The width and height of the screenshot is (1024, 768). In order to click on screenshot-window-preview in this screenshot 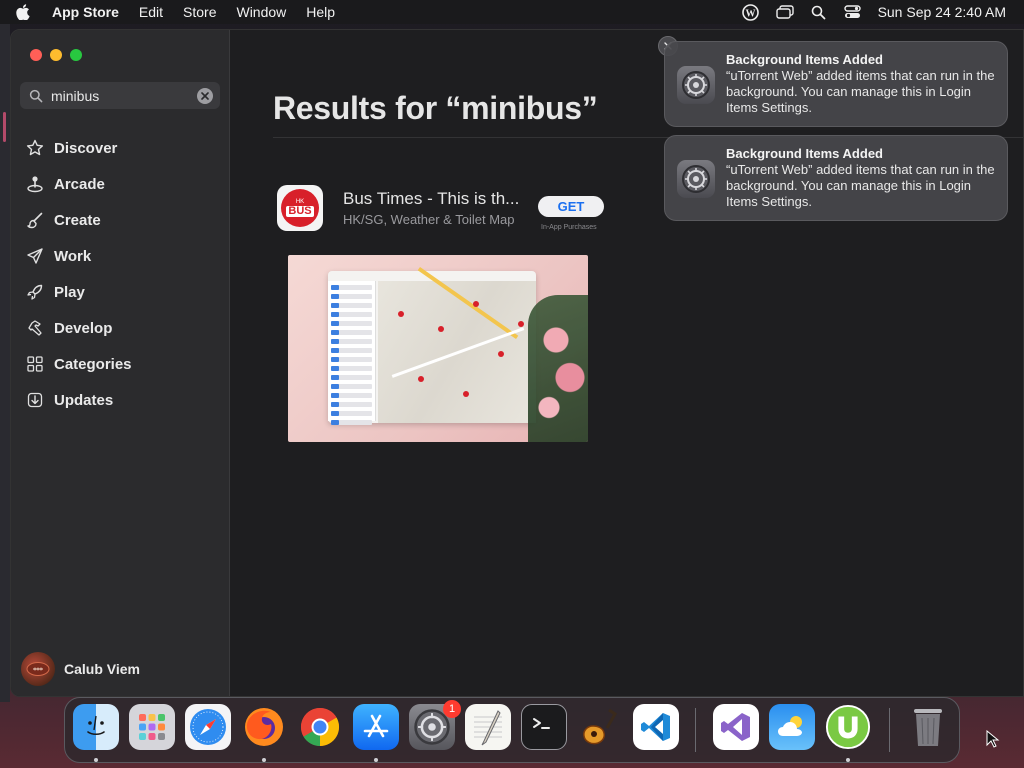, I will do `click(432, 345)`.